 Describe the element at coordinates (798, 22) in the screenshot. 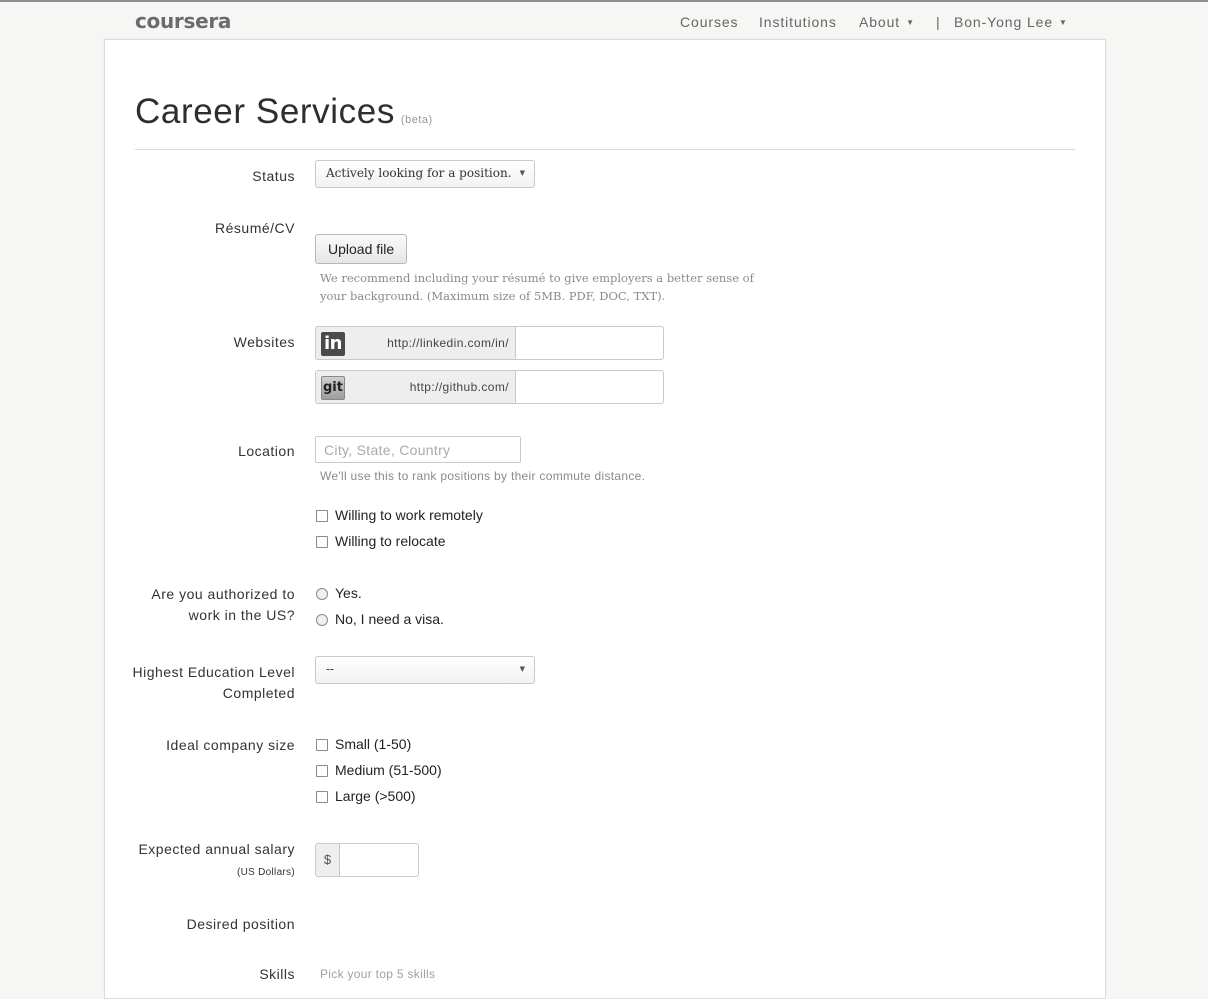

I see `nav-institutions-link: Institutions` at that location.